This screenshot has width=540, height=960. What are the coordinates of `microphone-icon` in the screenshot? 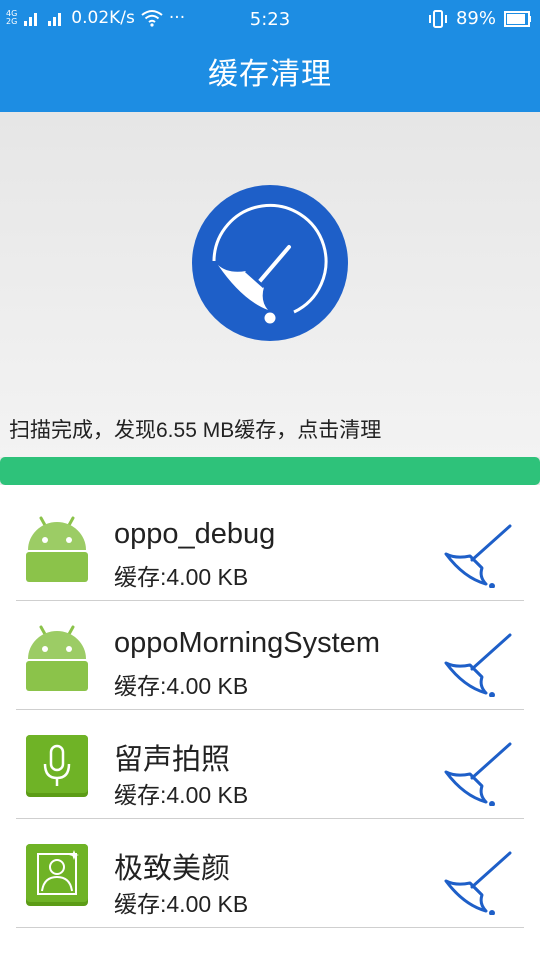 It's located at (57, 766).